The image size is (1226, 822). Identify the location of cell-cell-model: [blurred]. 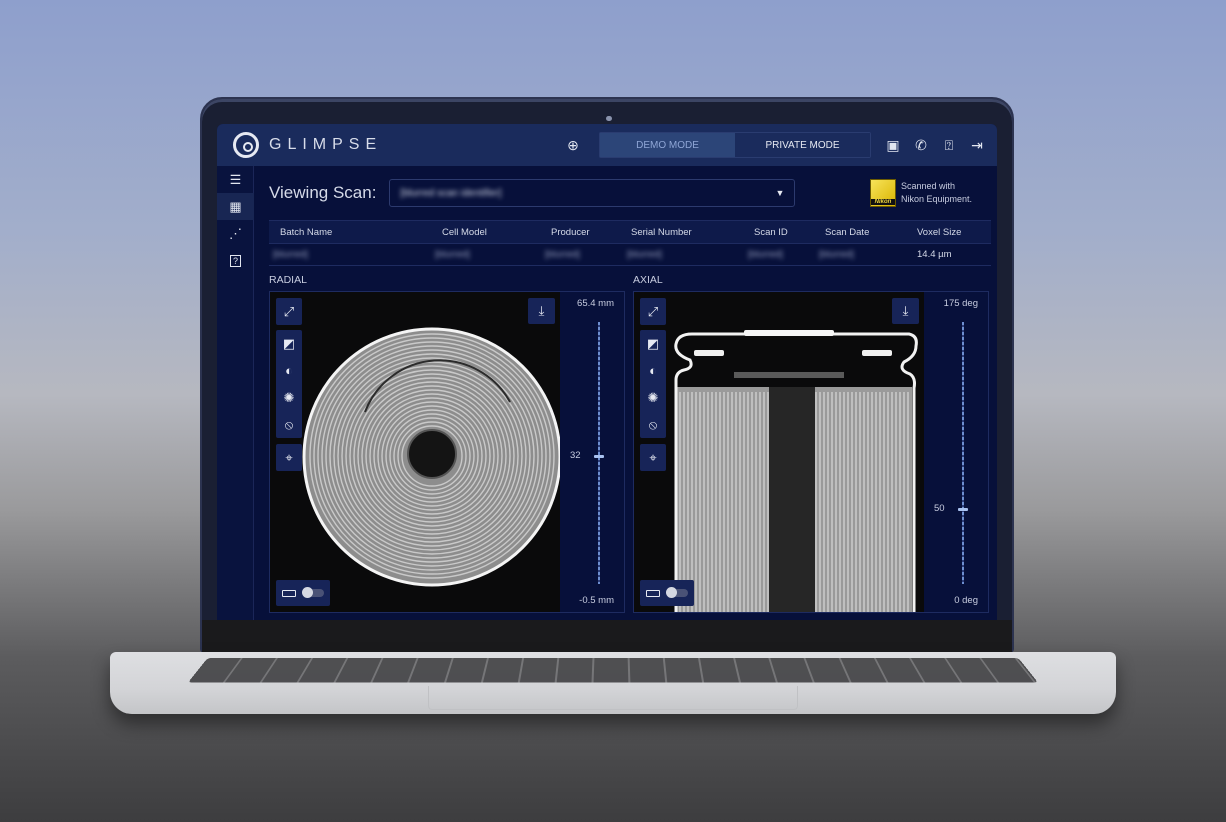
(452, 254).